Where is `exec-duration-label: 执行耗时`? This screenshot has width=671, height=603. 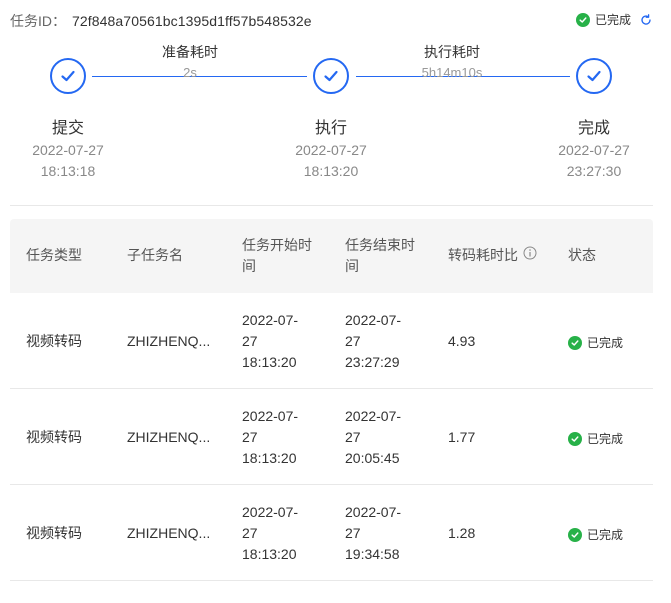
exec-duration-label: 执行耗时 is located at coordinates (452, 52).